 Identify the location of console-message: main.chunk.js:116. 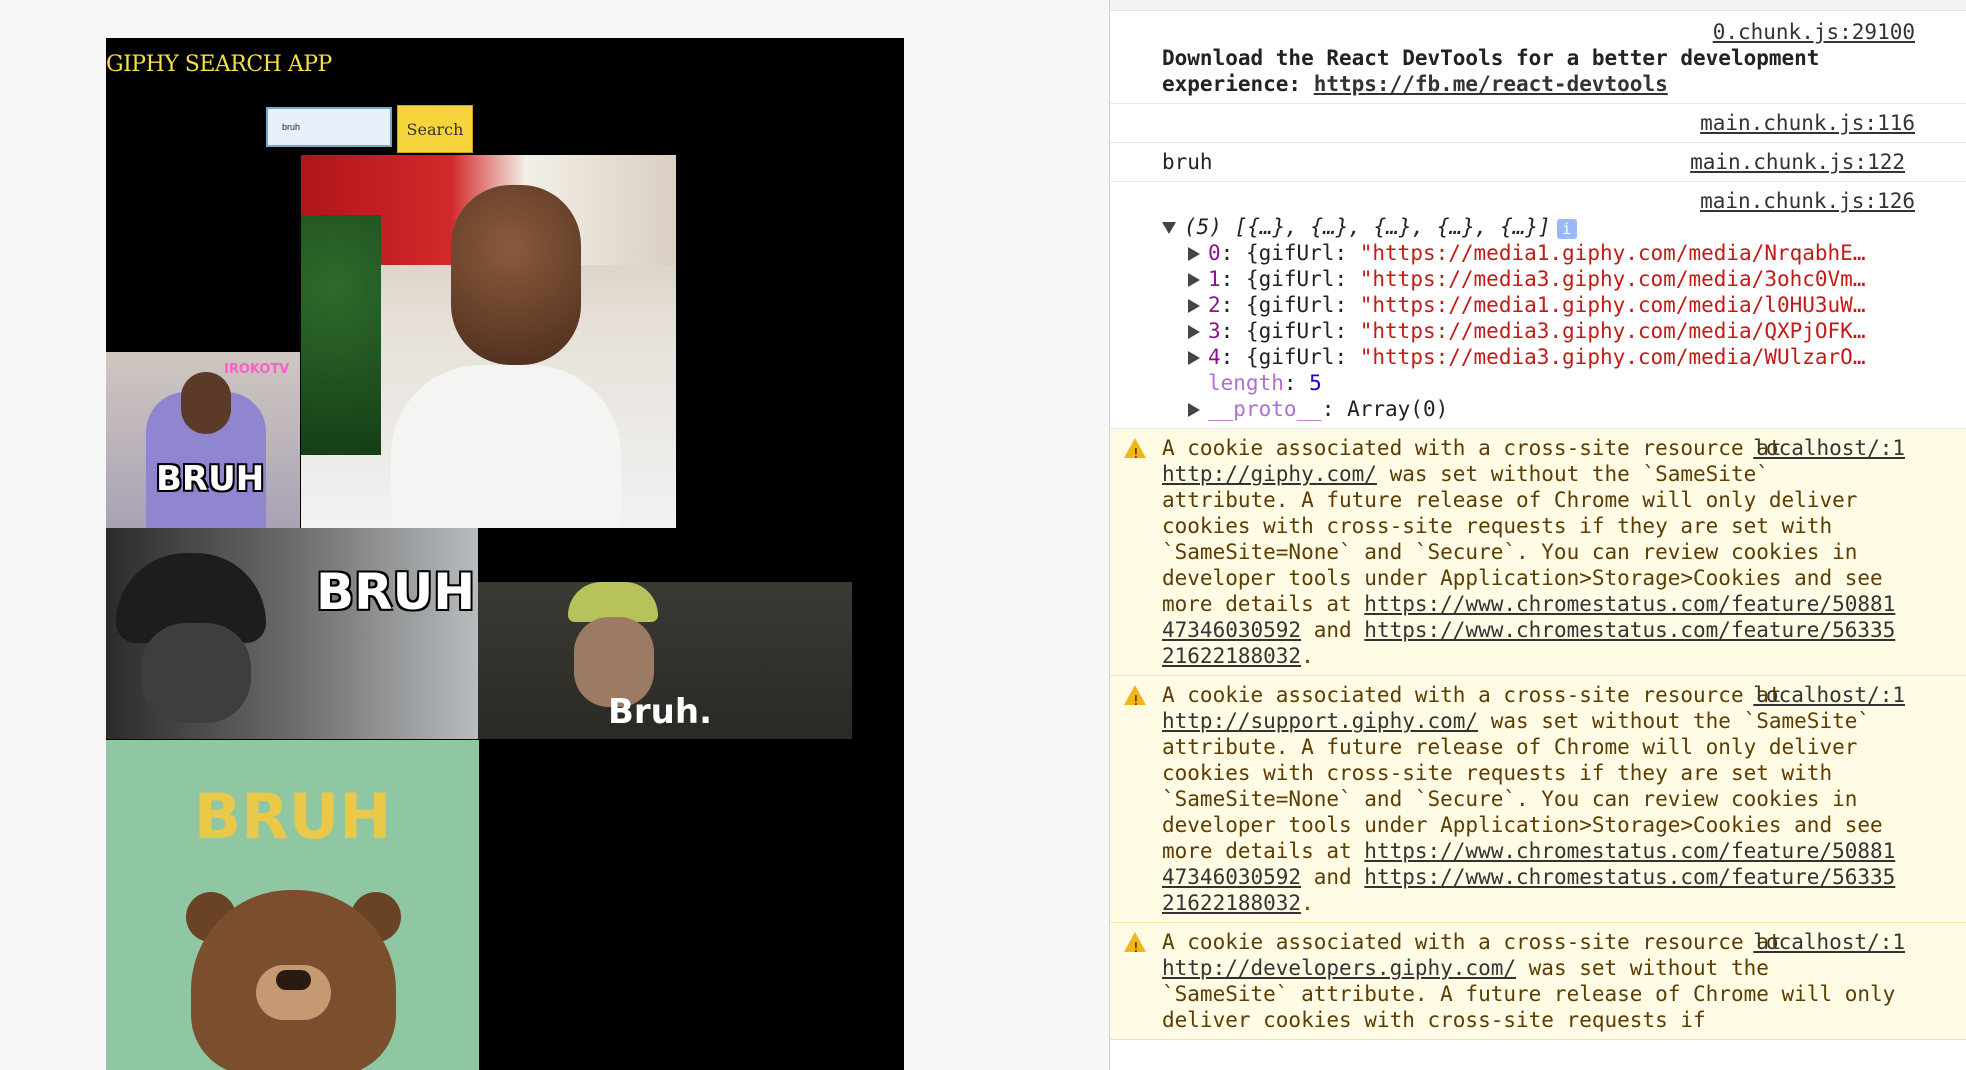
(1538, 123).